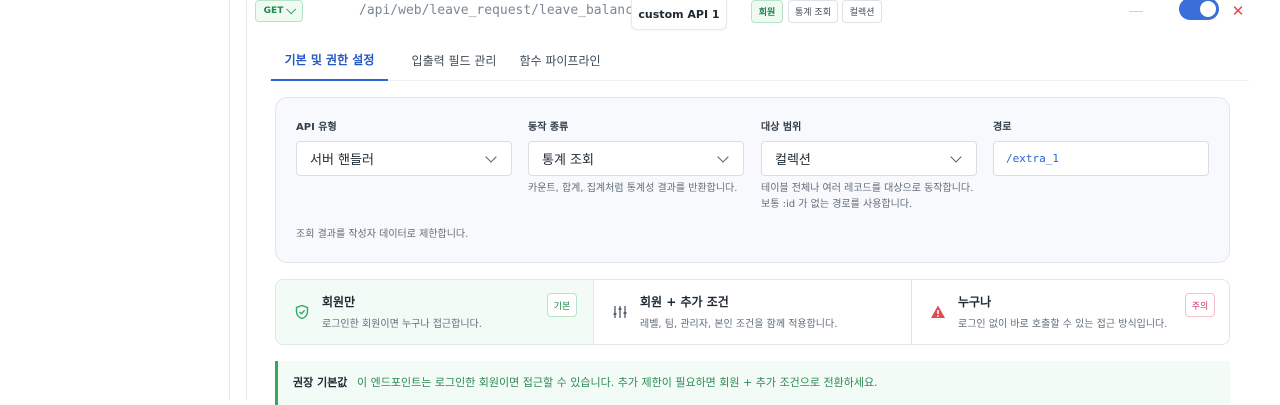 The width and height of the screenshot is (1280, 405). Describe the element at coordinates (684, 302) in the screenshot. I see `permission-title: 회원 + 추가 조건` at that location.